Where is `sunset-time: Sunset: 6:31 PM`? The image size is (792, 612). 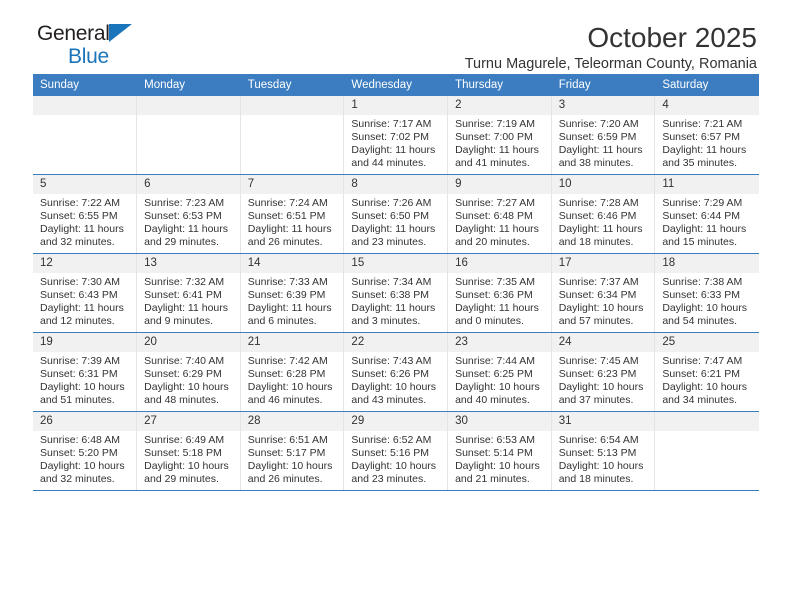 sunset-time: Sunset: 6:31 PM is located at coordinates (79, 374).